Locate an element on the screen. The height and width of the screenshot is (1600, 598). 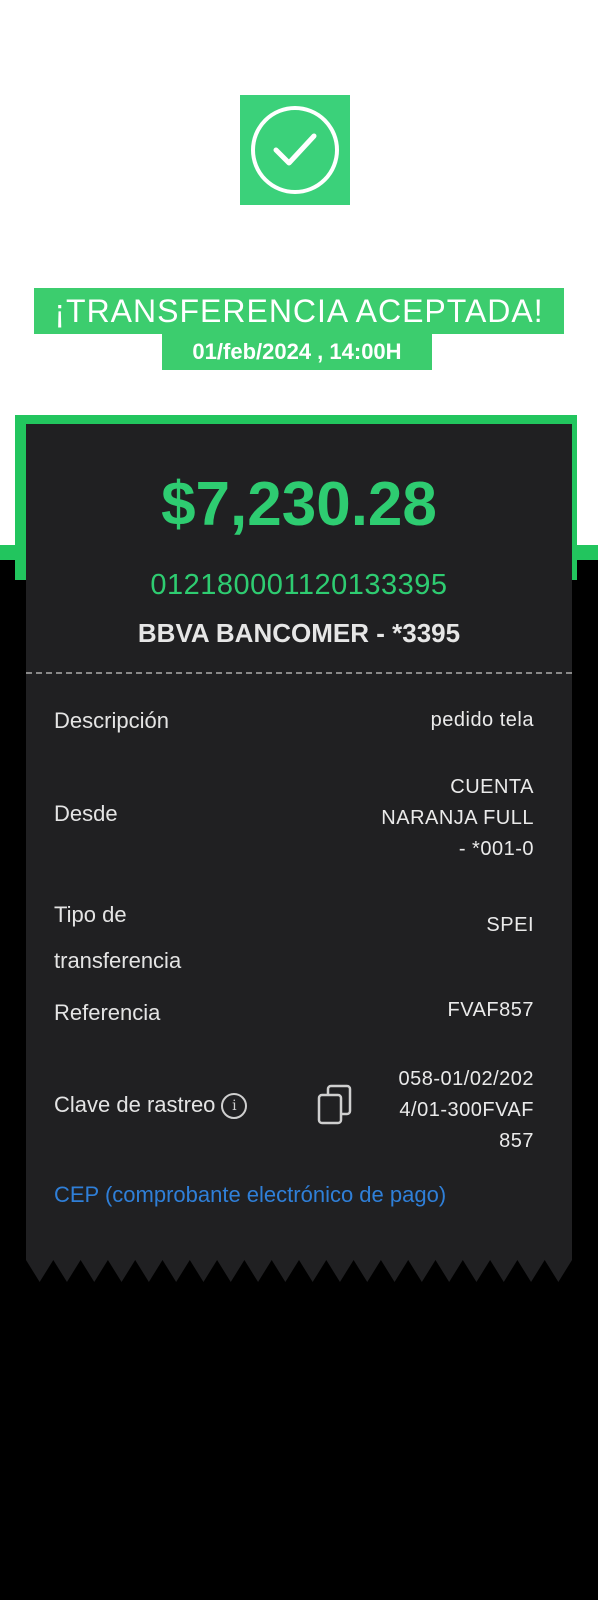
status-title: ¡TRANSFERENCIA ACEPTADA! is located at coordinates (299, 311).